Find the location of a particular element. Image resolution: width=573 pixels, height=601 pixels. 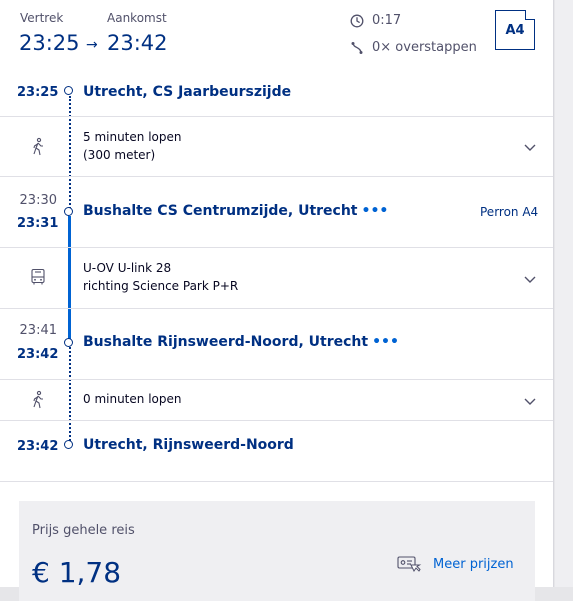

platform-badge: A4 is located at coordinates (515, 30).